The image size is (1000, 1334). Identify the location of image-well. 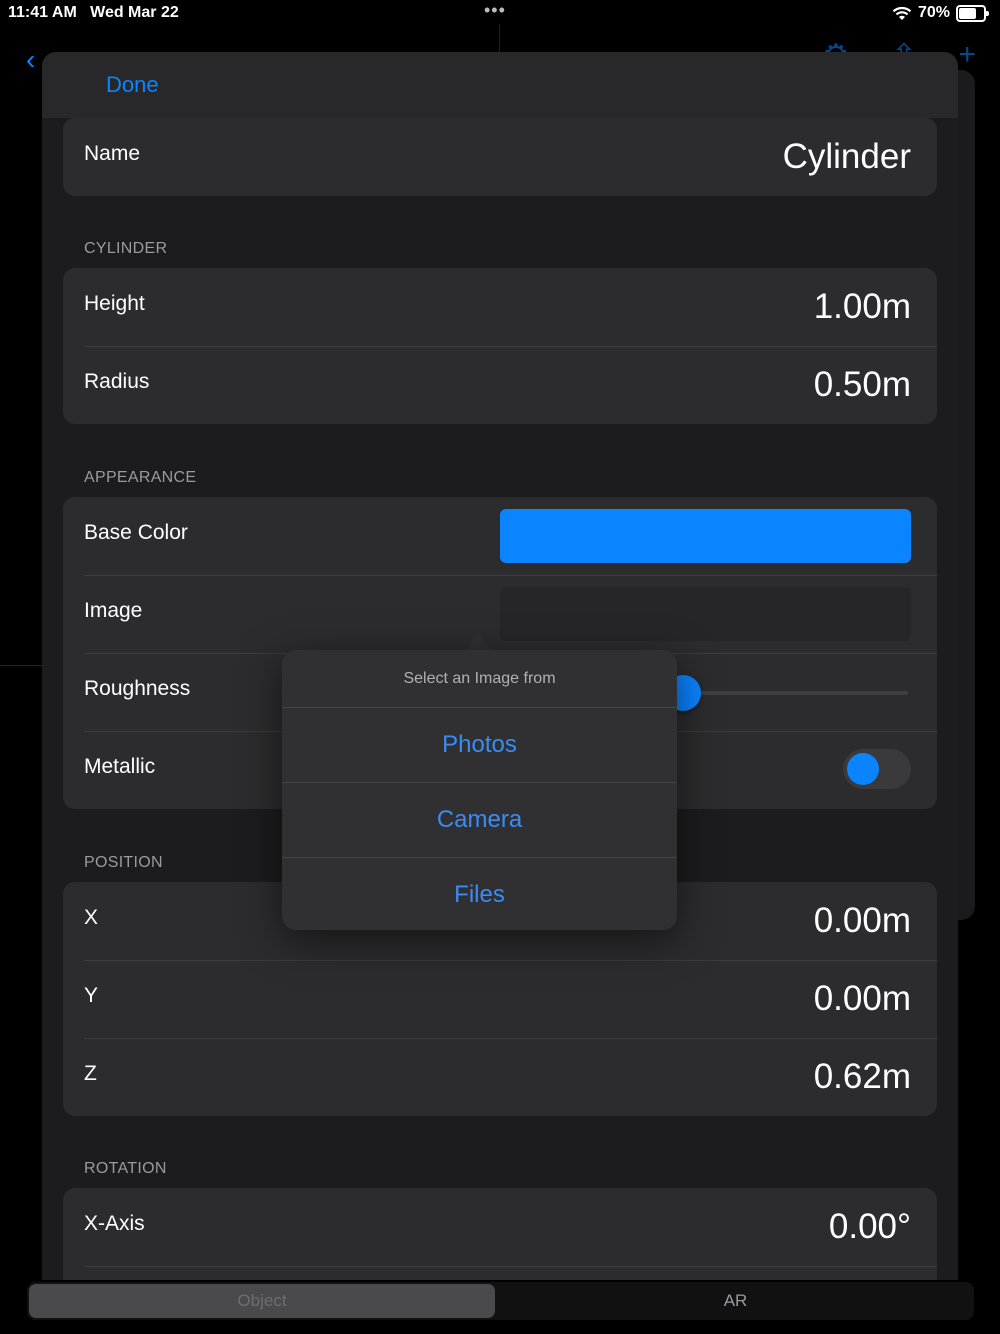
(705, 614).